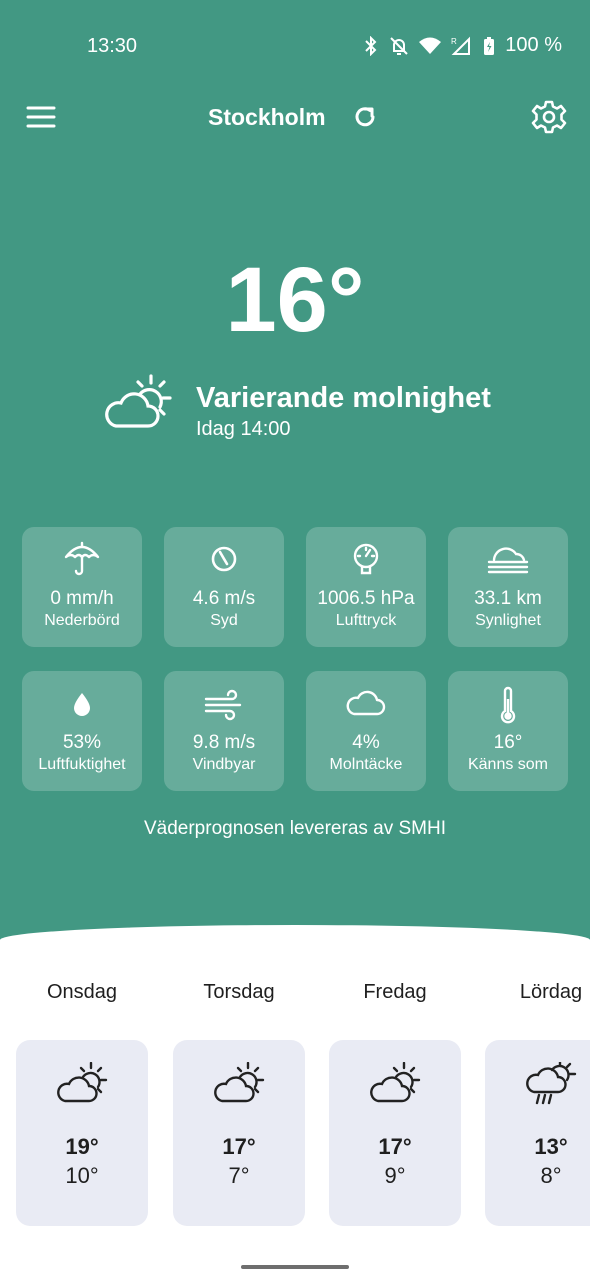 The height and width of the screenshot is (1280, 590). What do you see at coordinates (224, 764) in the screenshot?
I see `detail-label: Vindbyar` at bounding box center [224, 764].